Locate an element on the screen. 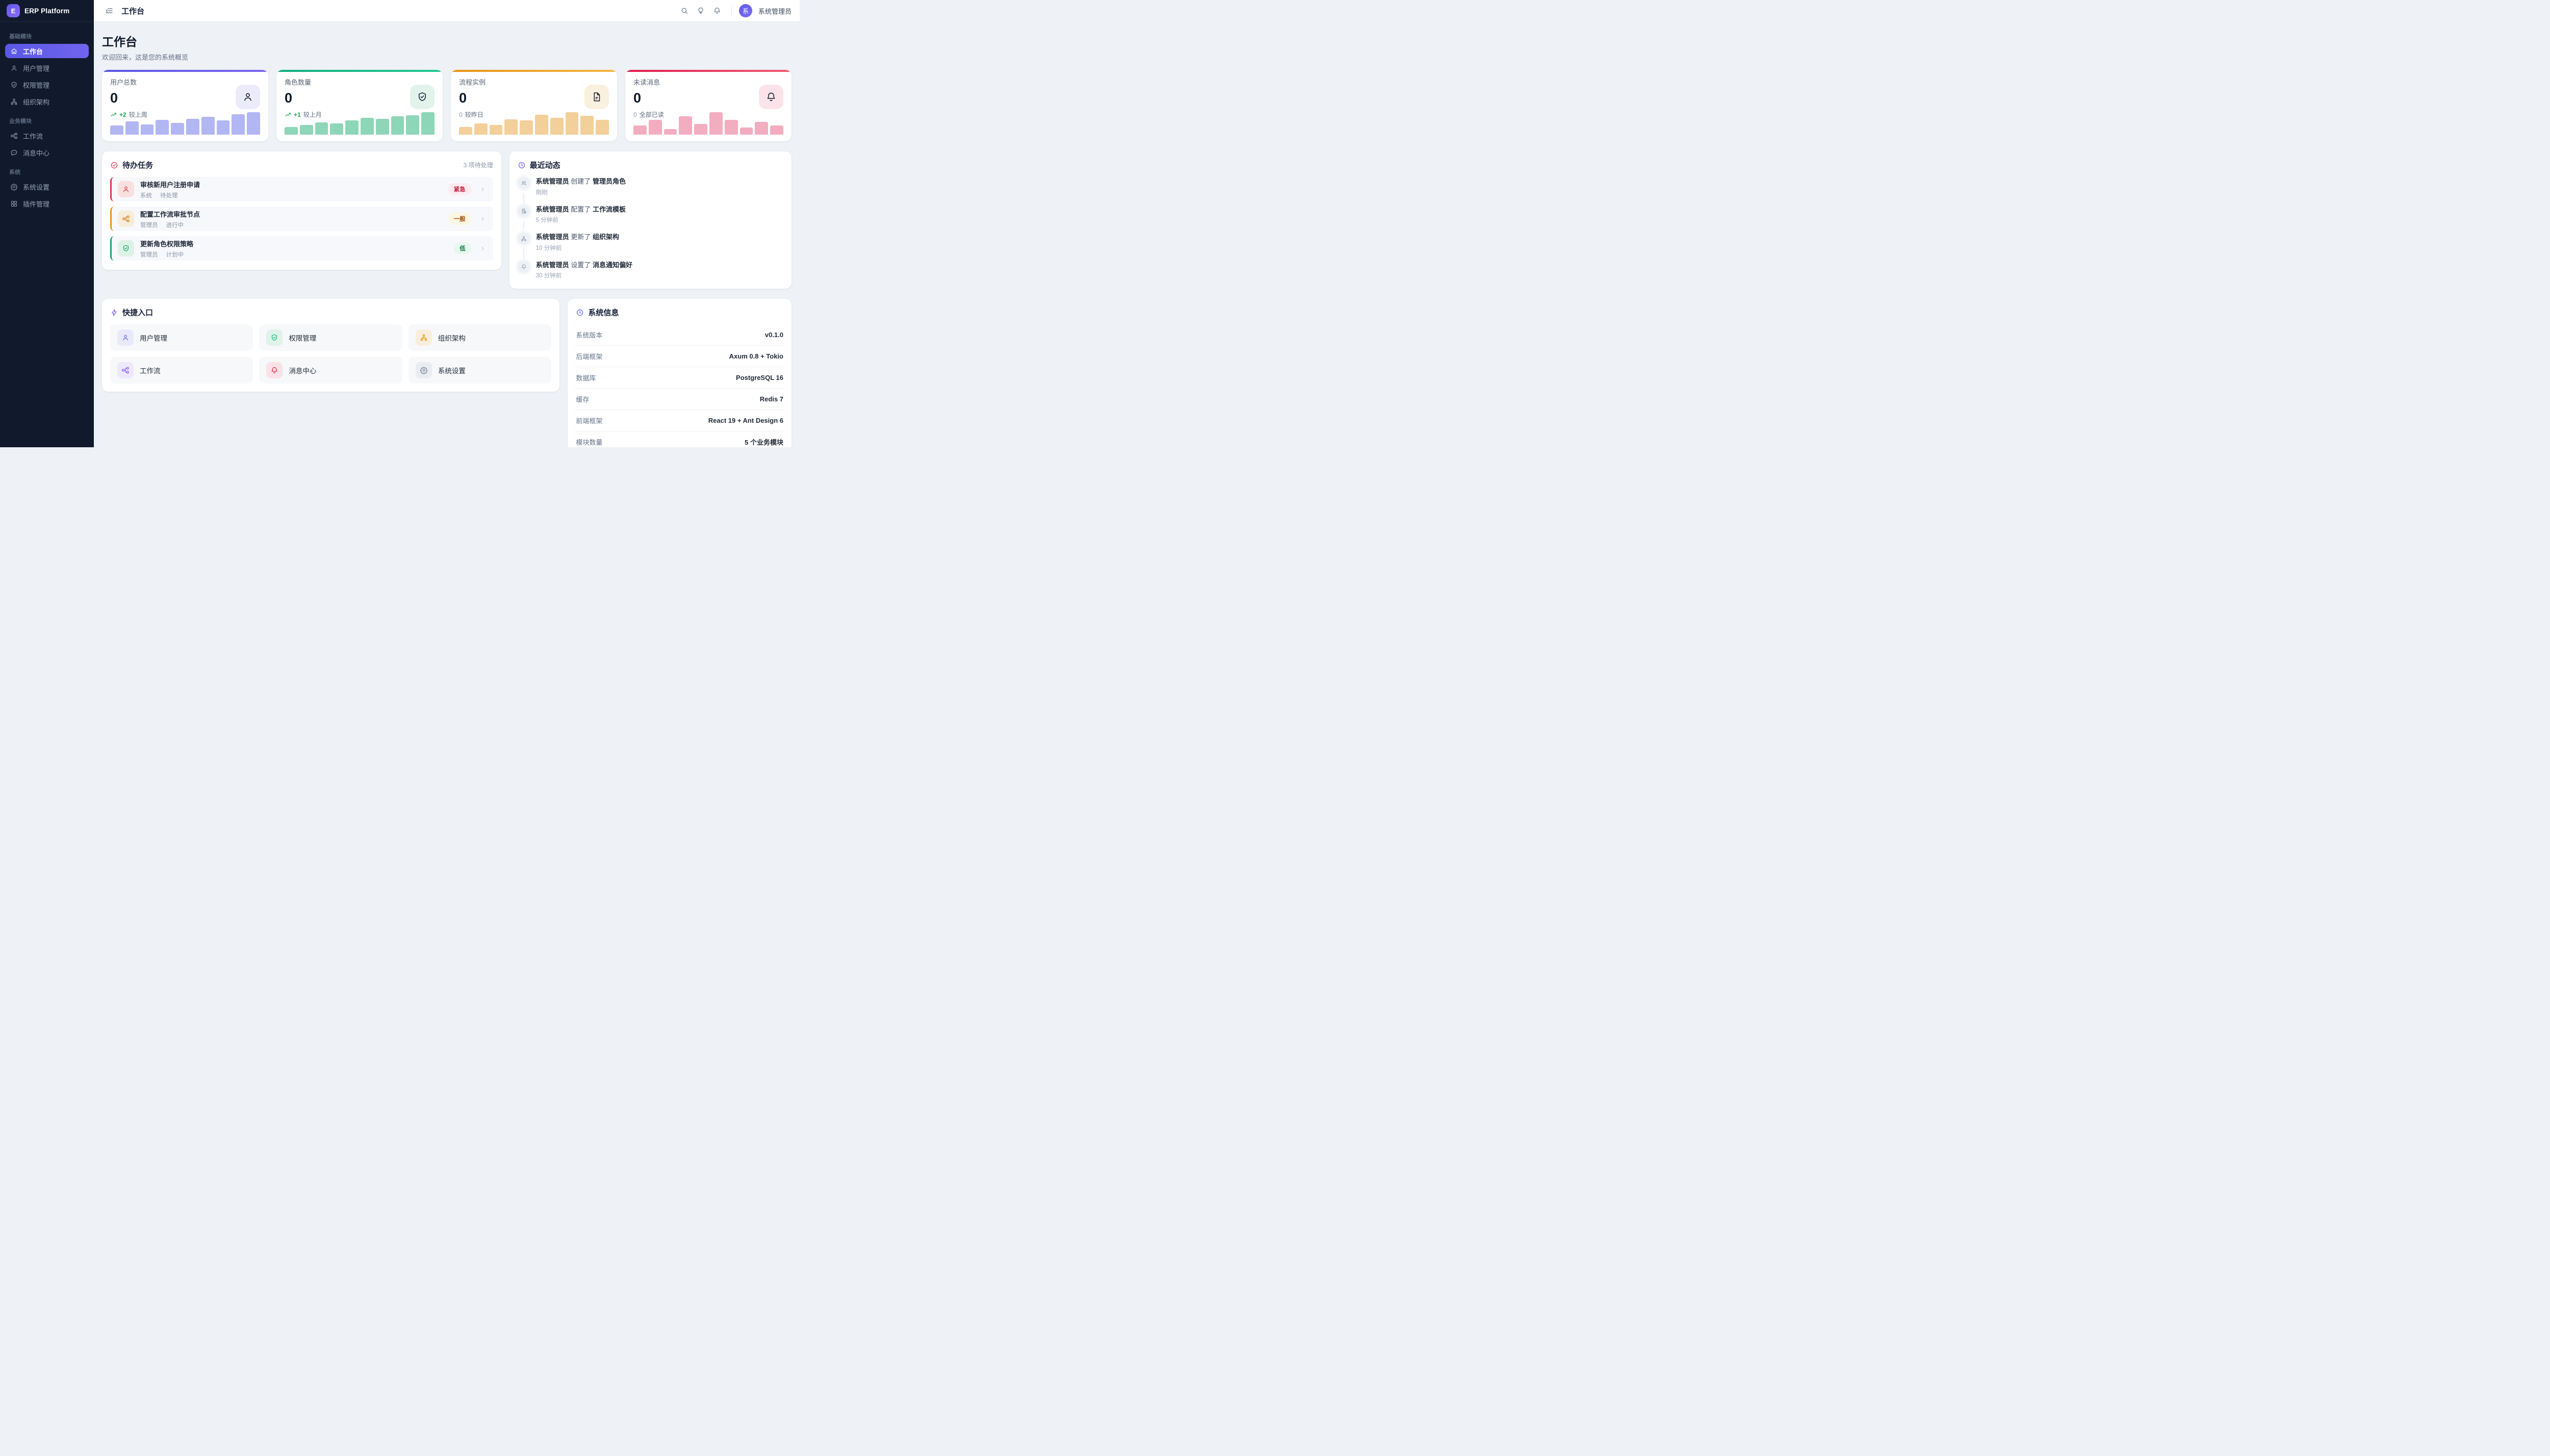 The height and width of the screenshot is (1456, 2550). sidebar-item-settings: 系统设置 is located at coordinates (47, 187).